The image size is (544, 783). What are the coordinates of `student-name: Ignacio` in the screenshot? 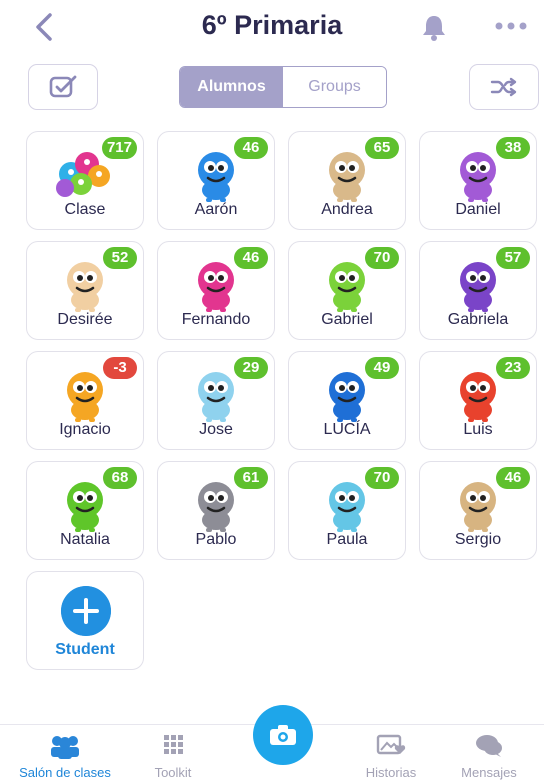 It's located at (85, 429).